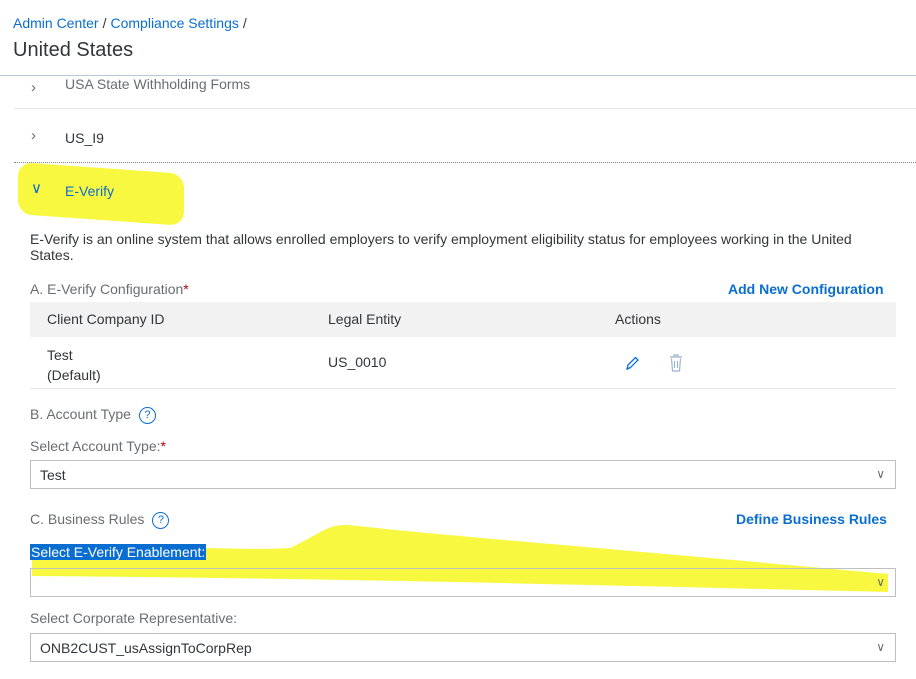  What do you see at coordinates (74, 375) in the screenshot?
I see `default-note: (Default)` at bounding box center [74, 375].